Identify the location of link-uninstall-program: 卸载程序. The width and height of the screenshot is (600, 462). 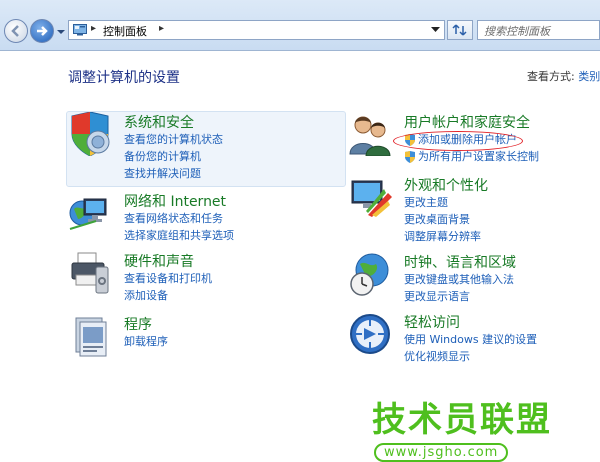
(146, 341).